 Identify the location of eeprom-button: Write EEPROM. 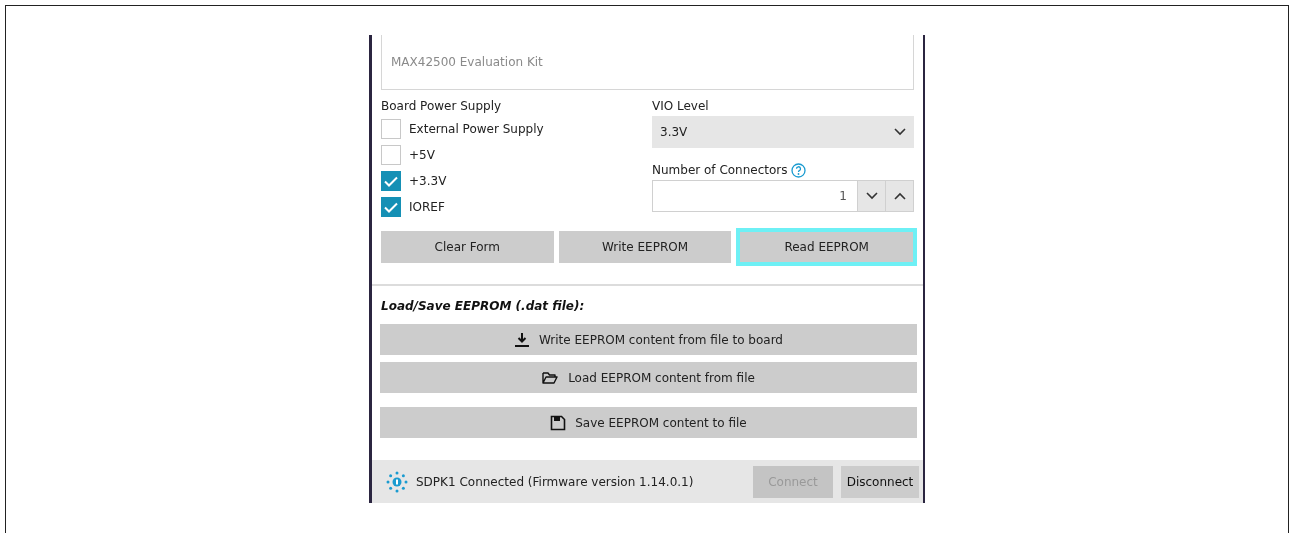
(645, 247).